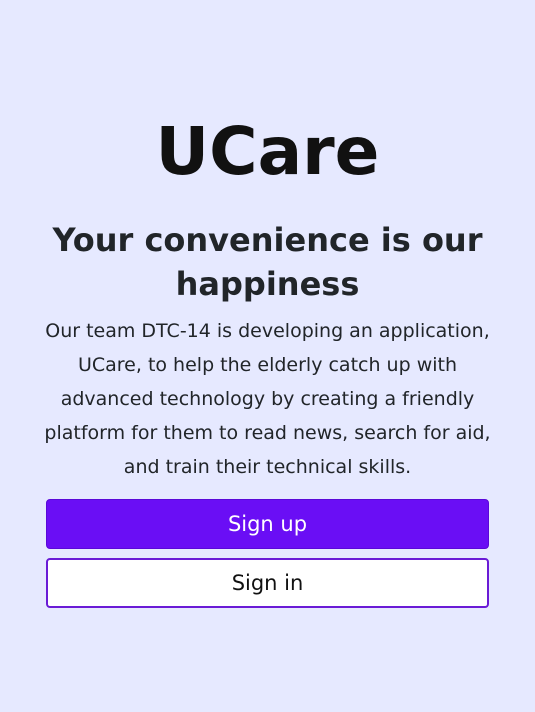 The height and width of the screenshot is (712, 535). What do you see at coordinates (267, 583) in the screenshot?
I see `sign-in-button: Sign in` at bounding box center [267, 583].